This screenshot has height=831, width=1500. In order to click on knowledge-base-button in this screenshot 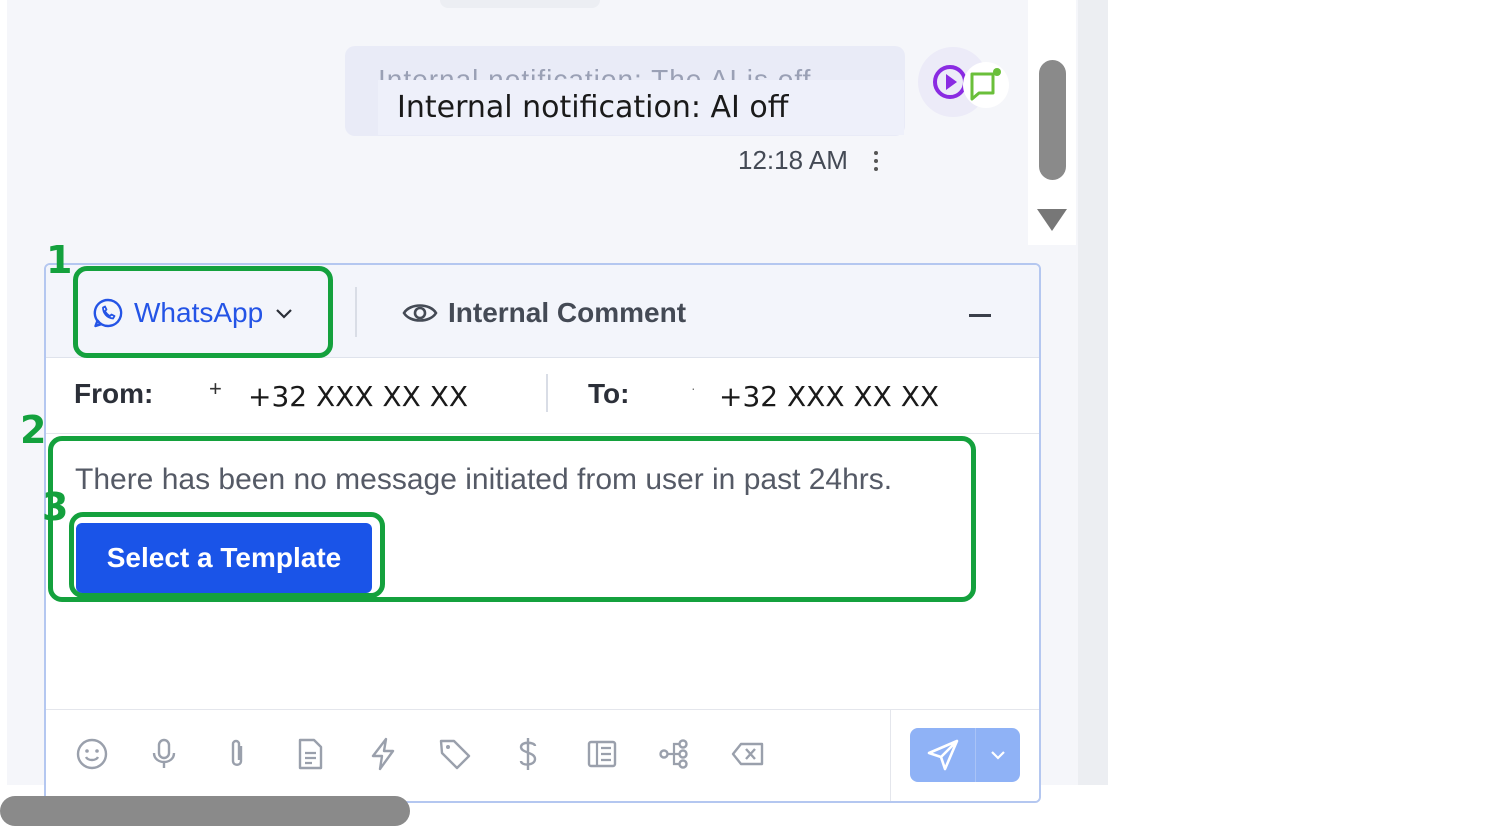, I will do `click(602, 754)`.